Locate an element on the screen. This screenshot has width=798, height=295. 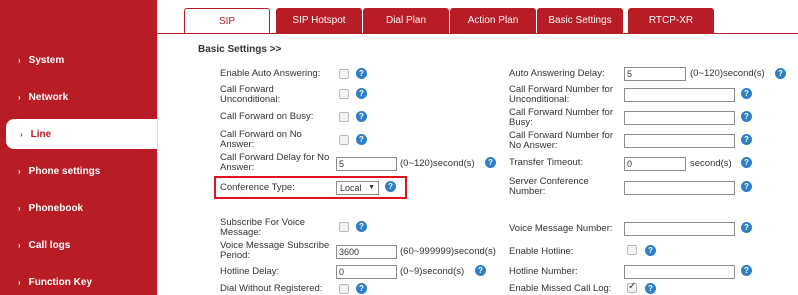
call-forward-no-answer-label: Call Forward on No Answer: is located at coordinates (261, 139).